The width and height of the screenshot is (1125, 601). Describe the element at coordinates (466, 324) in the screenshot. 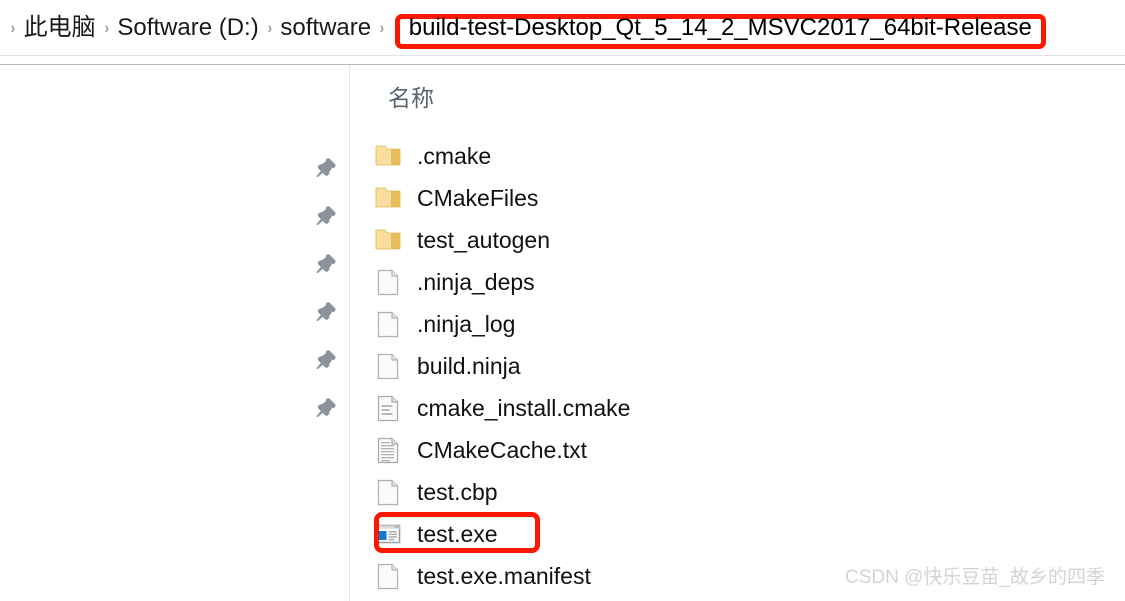

I see `file-name-label: .ninja_log` at that location.